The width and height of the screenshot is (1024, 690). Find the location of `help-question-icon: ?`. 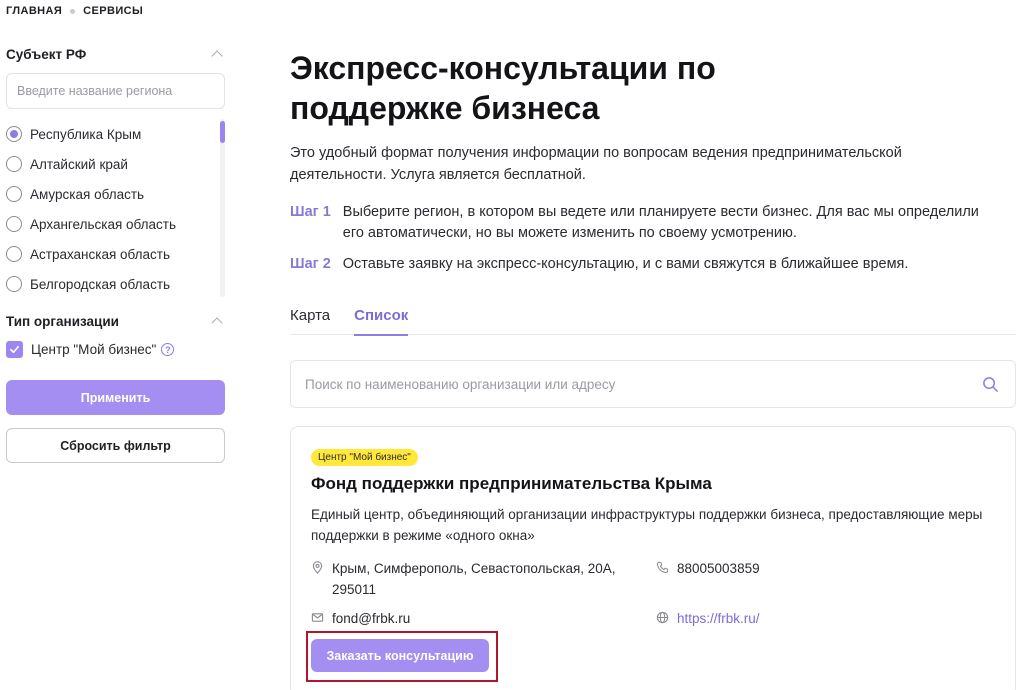

help-question-icon: ? is located at coordinates (168, 349).